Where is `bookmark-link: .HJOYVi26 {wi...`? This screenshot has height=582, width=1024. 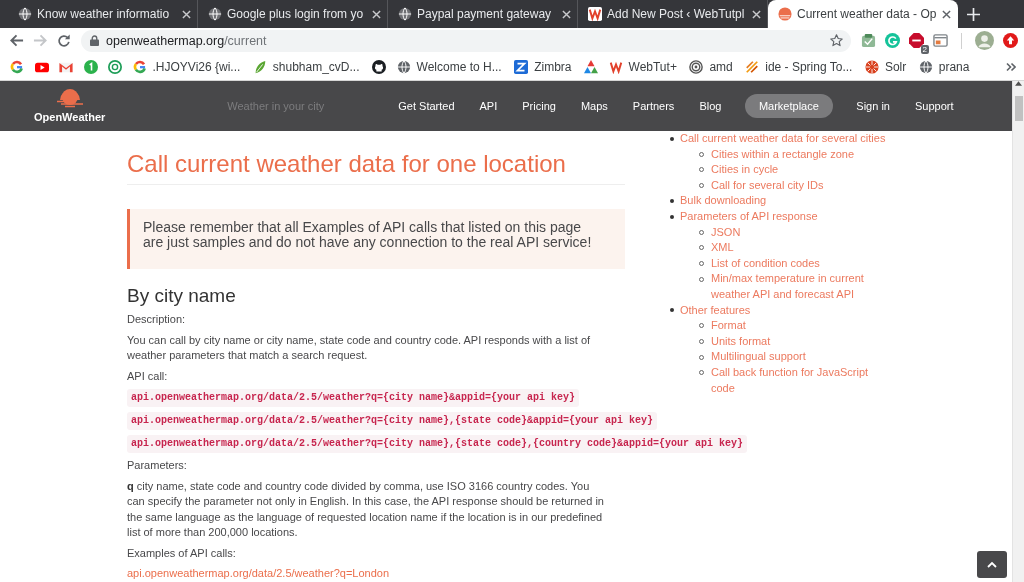 bookmark-link: .HJOYVi26 {wi... is located at coordinates (187, 66).